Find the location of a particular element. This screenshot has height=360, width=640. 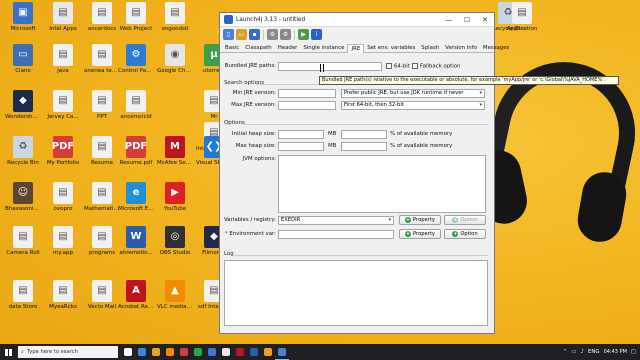

desktop-icon: ▤ Web Project is located at coordinates (136, 17).